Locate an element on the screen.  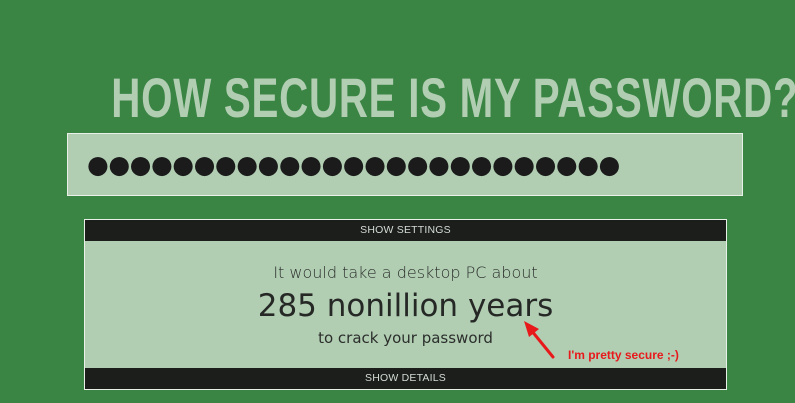
annotation-text: I'm pretty secure ;-) is located at coordinates (623, 355).